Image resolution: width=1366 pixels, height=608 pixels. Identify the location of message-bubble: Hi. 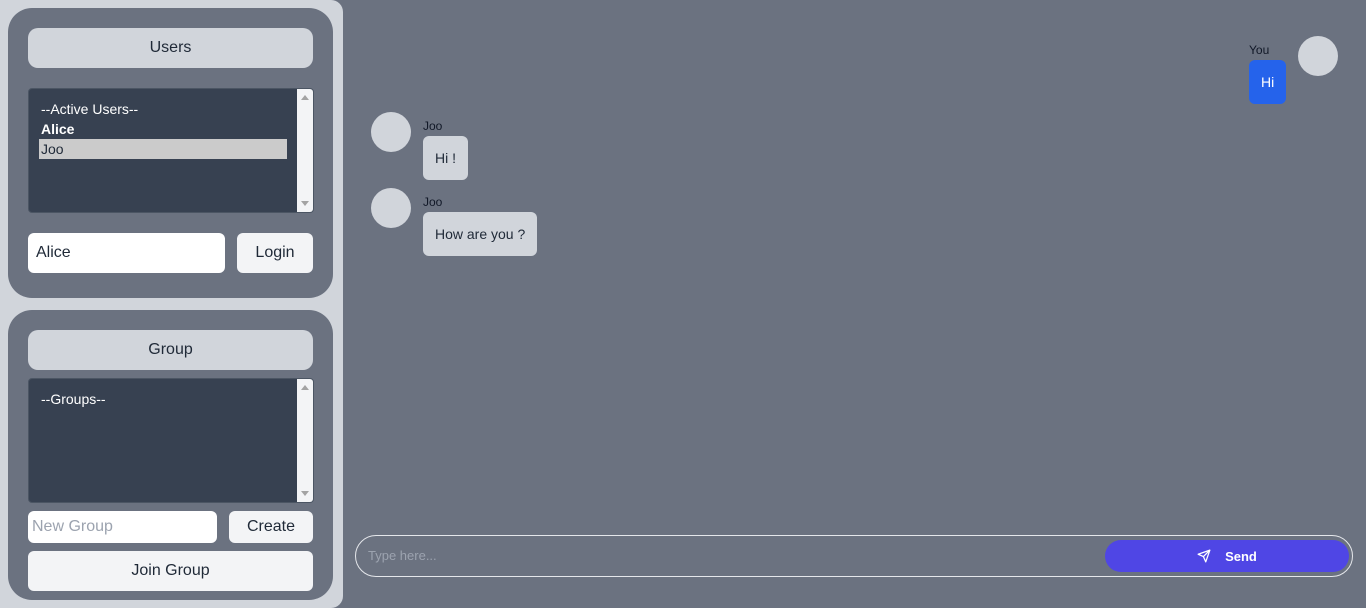
(1268, 82).